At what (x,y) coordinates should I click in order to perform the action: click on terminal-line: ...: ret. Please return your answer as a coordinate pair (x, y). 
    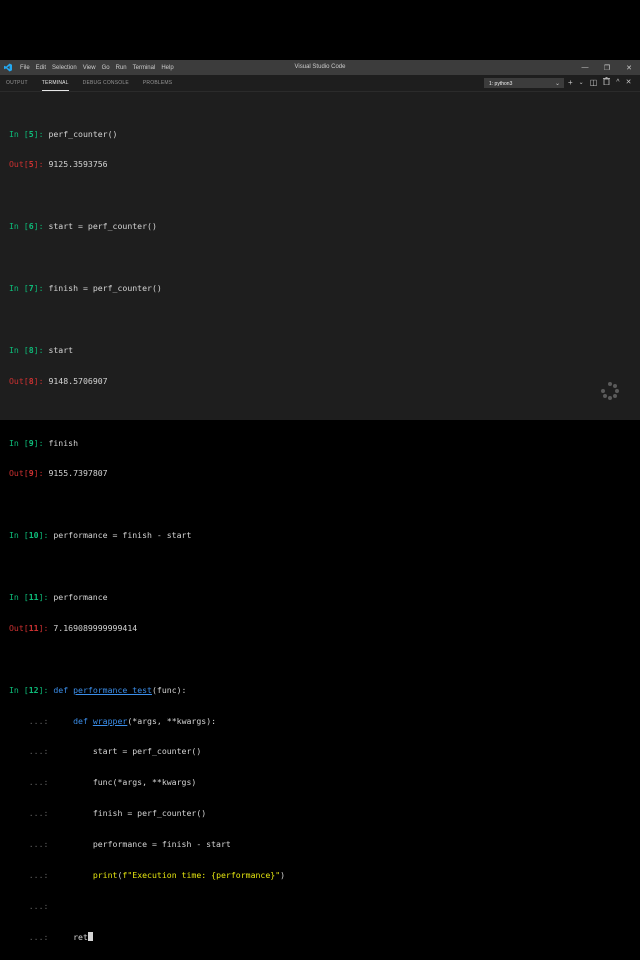
    Looking at the image, I should click on (319, 936).